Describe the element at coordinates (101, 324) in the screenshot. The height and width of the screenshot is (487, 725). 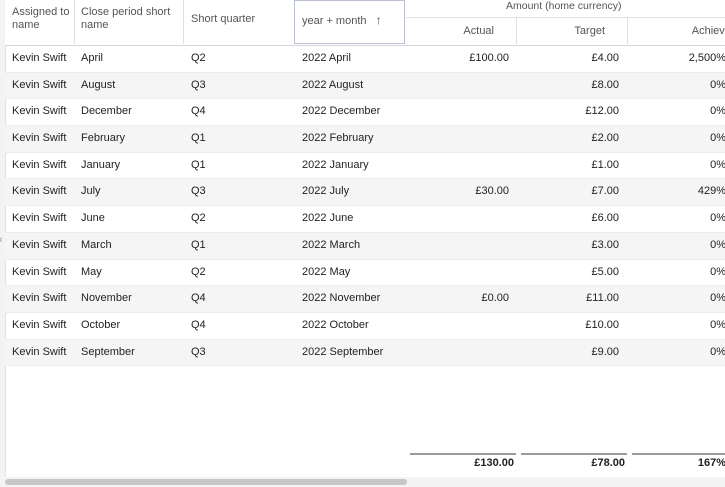
I see `cell-close-period: October` at that location.